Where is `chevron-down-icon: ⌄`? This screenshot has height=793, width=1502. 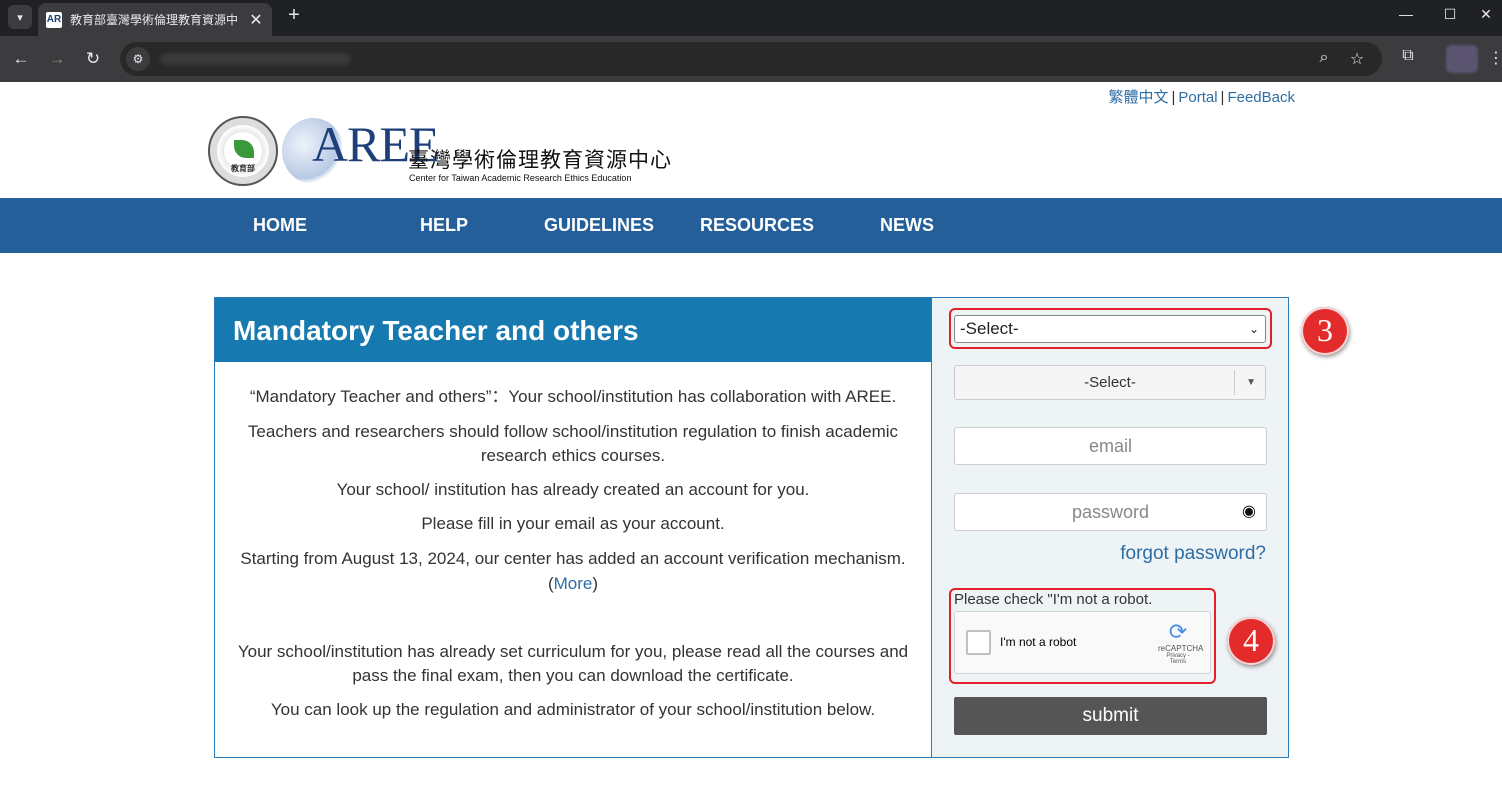 chevron-down-icon: ⌄ is located at coordinates (1253, 329).